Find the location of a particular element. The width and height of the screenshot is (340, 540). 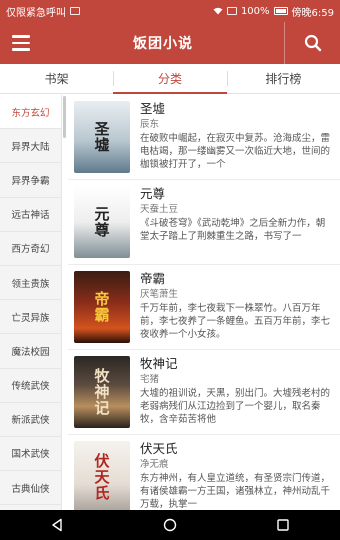

book-description: 《斗破苍穹》《武动乾坤》之后全新力作，朝堂太子踏上了荆棘重生之路，书写了一 is located at coordinates (233, 230).